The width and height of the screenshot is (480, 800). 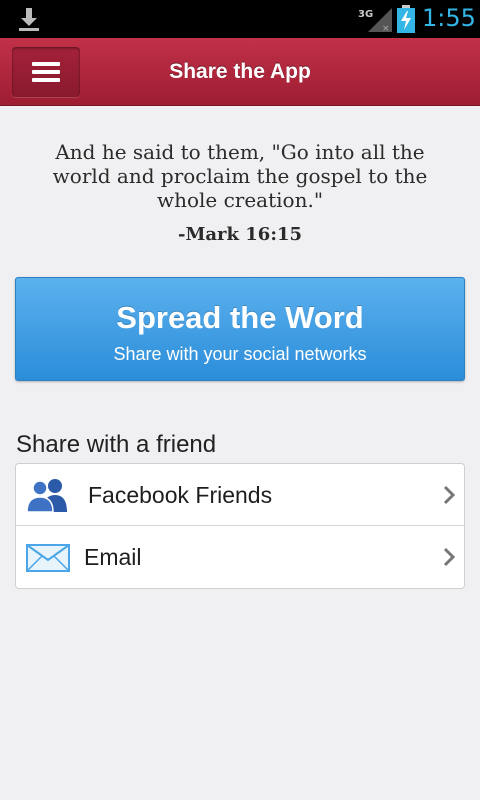 I want to click on page-title: Share the App, so click(x=240, y=71).